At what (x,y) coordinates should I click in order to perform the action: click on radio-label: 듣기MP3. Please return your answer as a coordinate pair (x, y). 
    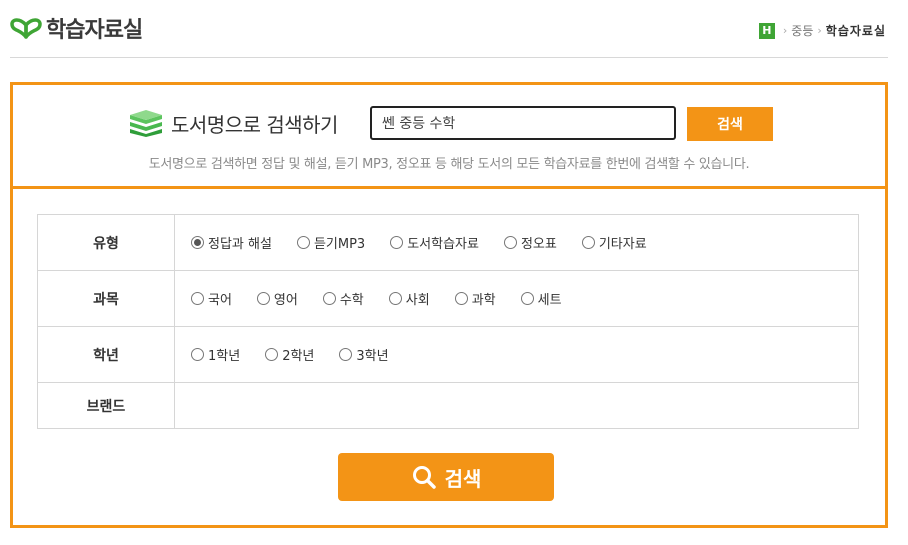
    Looking at the image, I should click on (339, 244).